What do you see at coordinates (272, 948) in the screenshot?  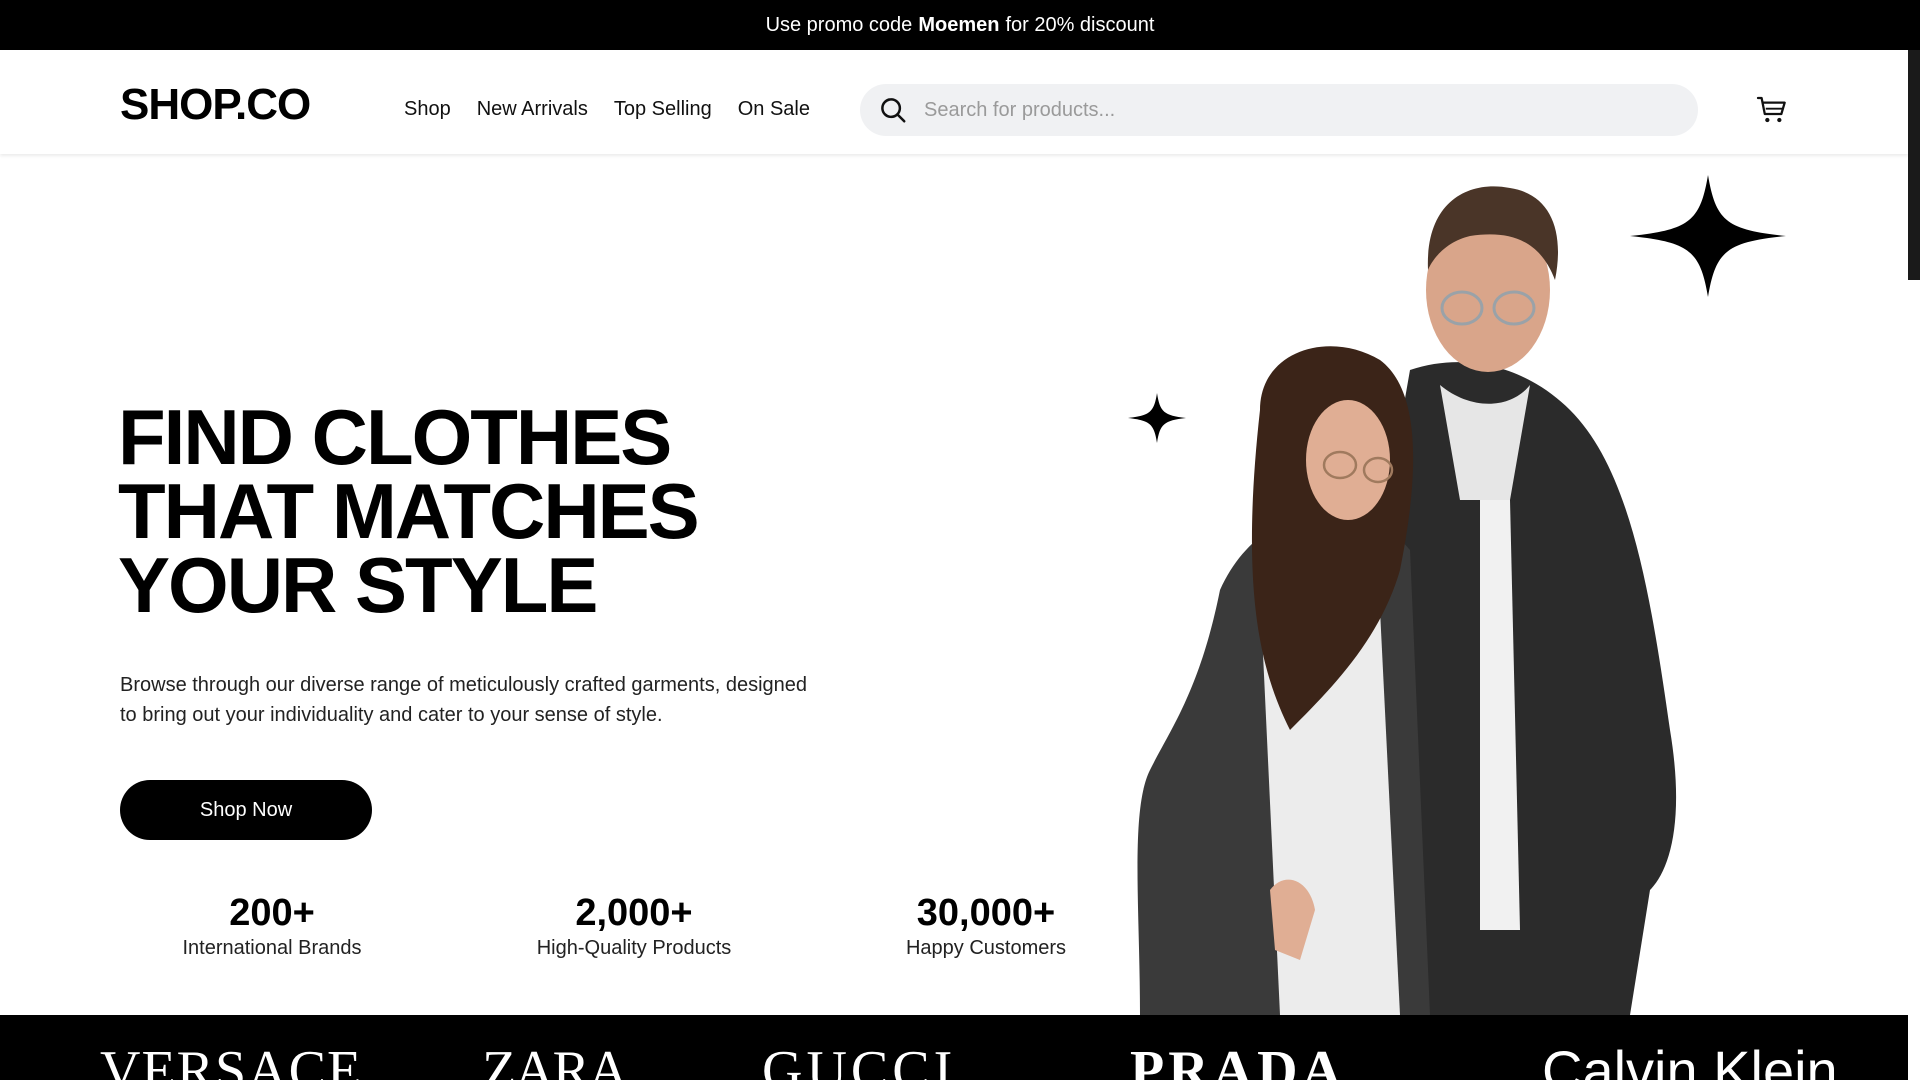 I see `stat-label: International Brands` at bounding box center [272, 948].